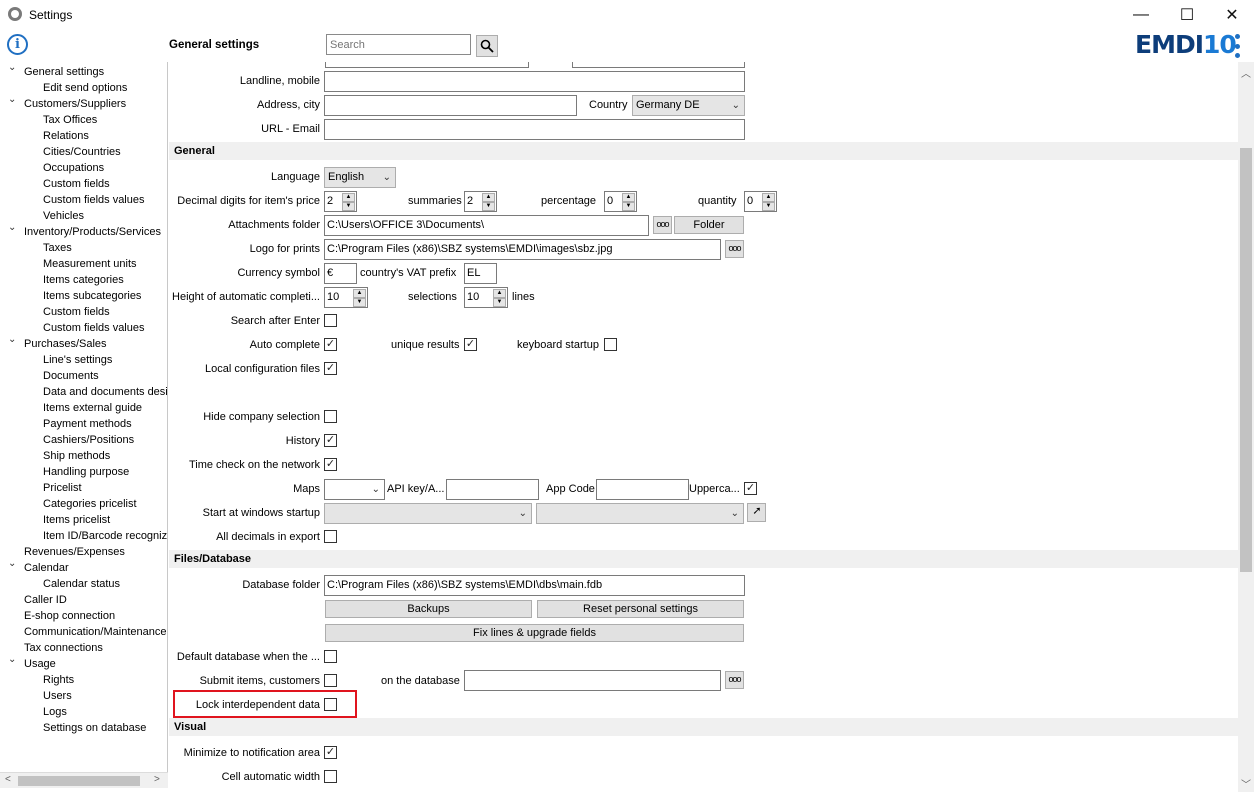 This screenshot has width=1254, height=792. What do you see at coordinates (330, 680) in the screenshot?
I see `submit-items-checkbox` at bounding box center [330, 680].